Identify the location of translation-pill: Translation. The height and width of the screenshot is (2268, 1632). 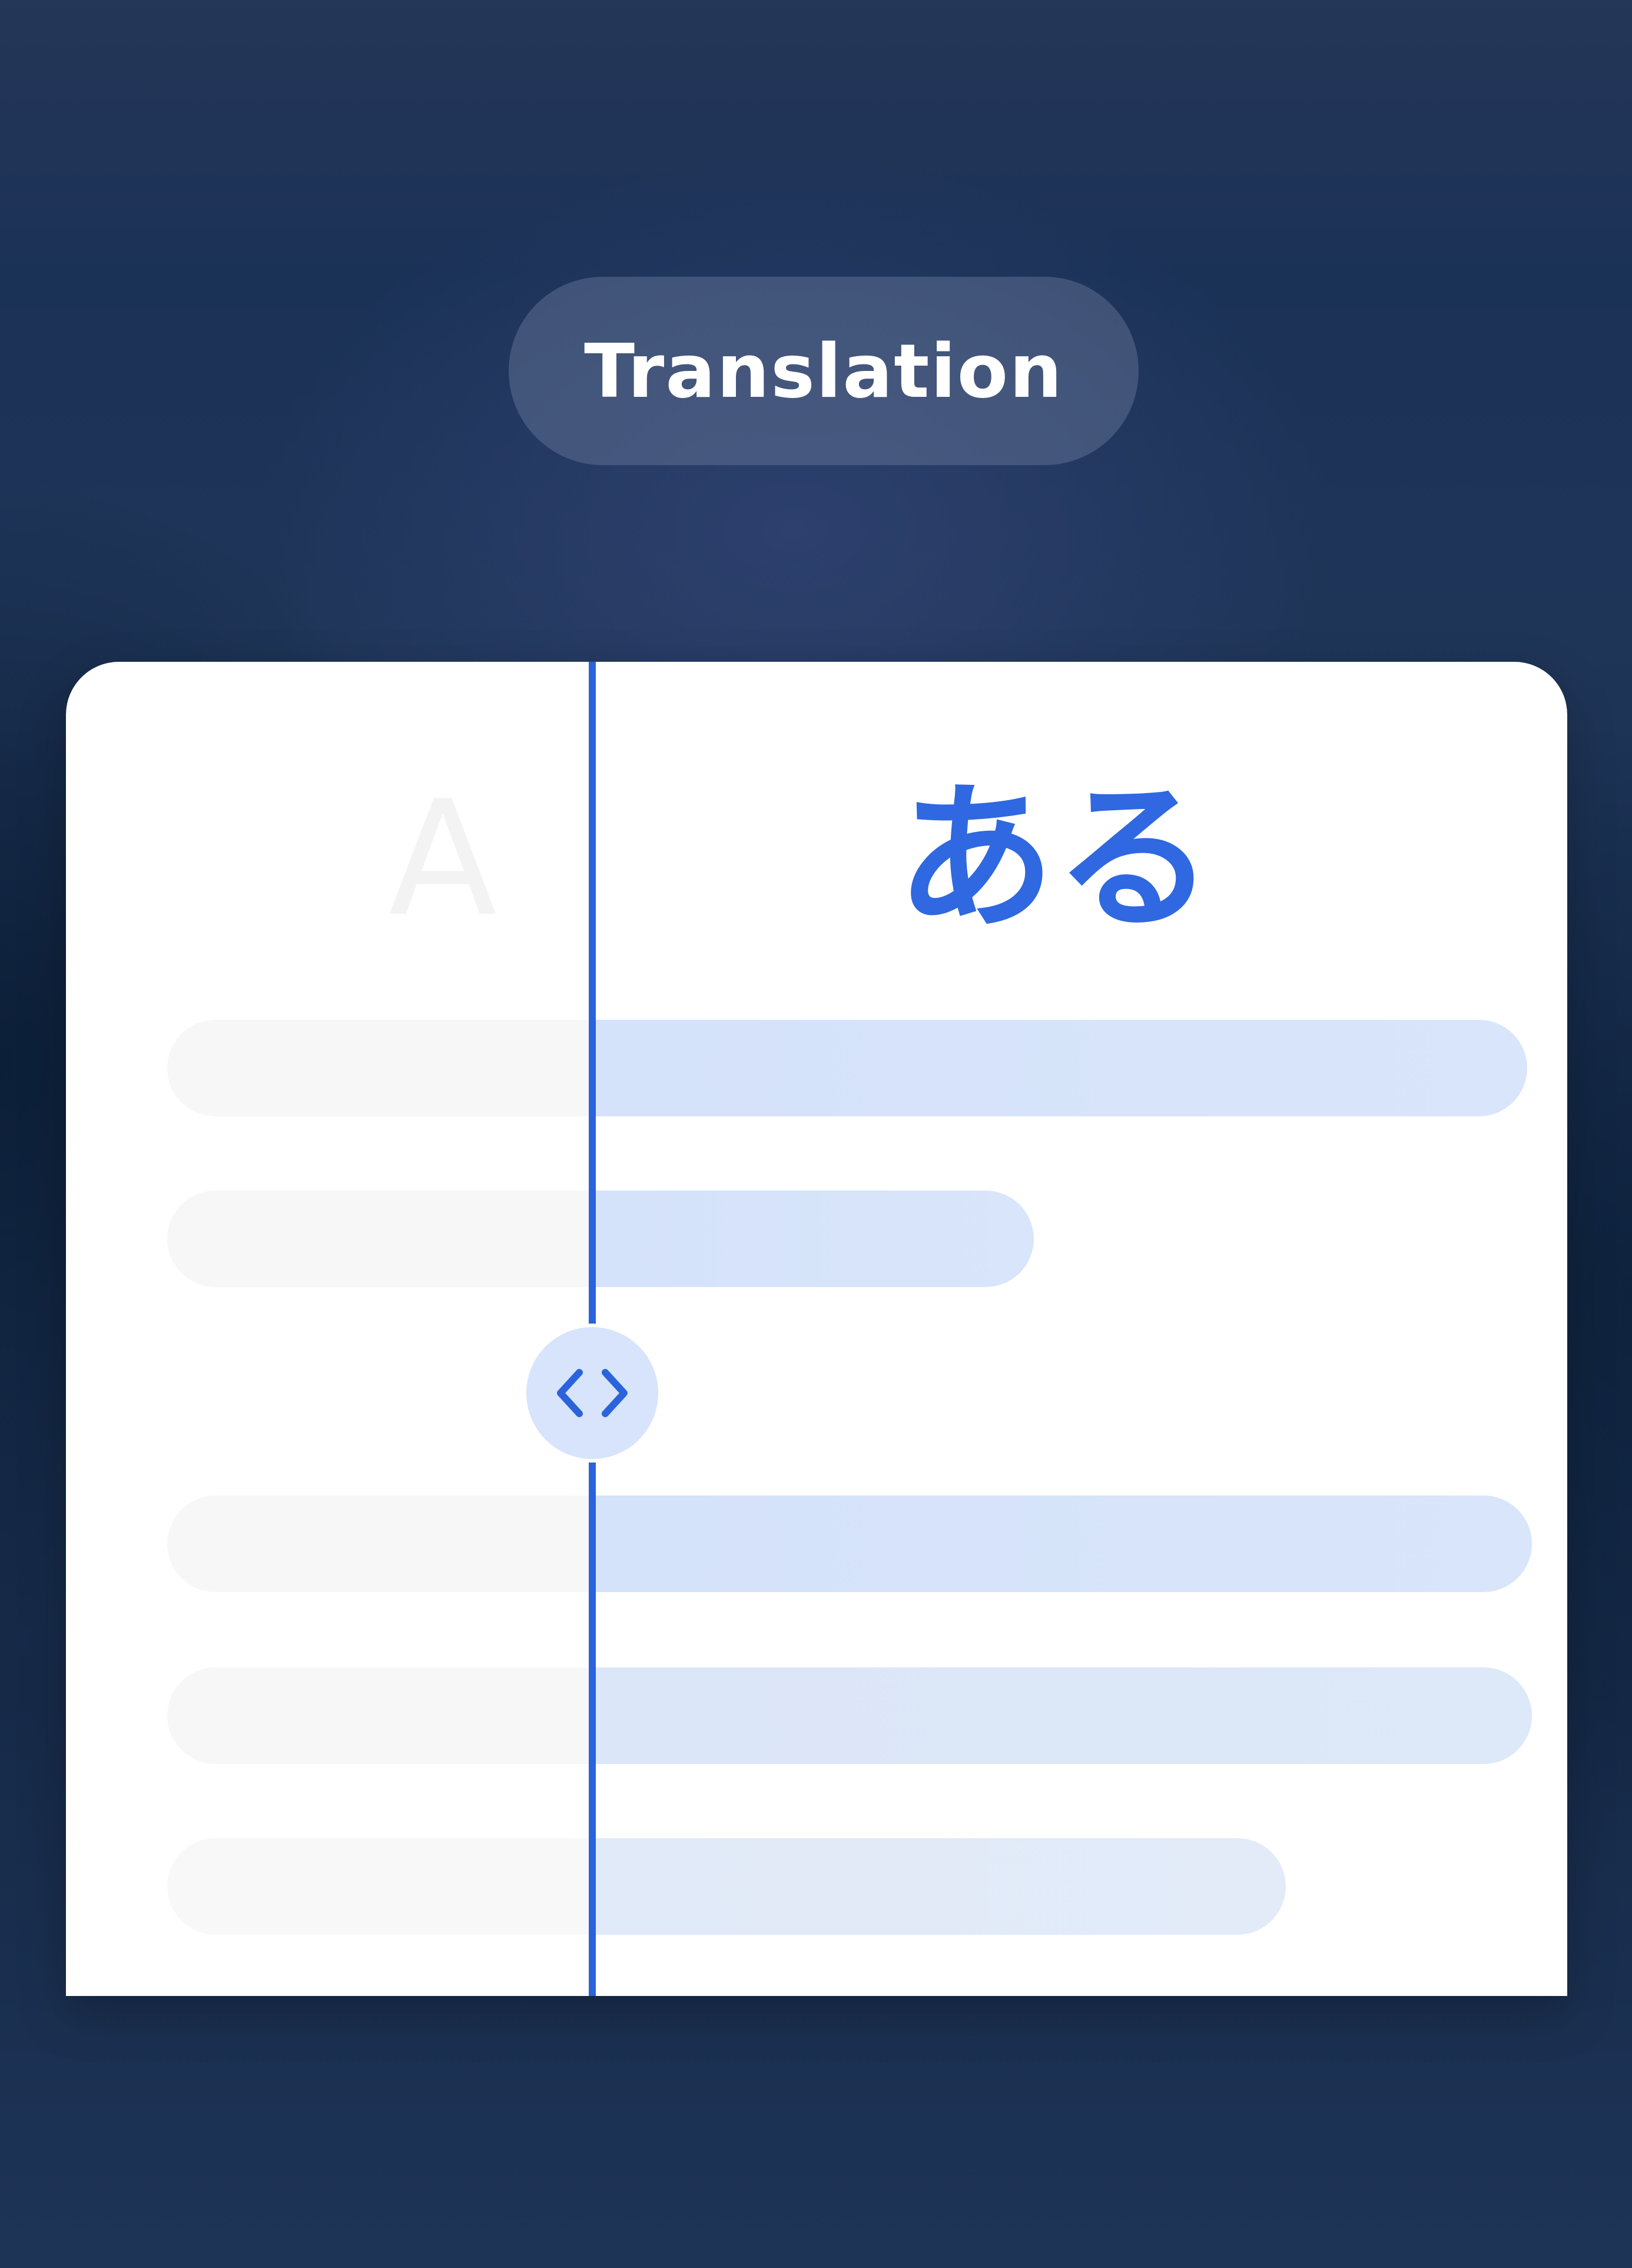
(824, 371).